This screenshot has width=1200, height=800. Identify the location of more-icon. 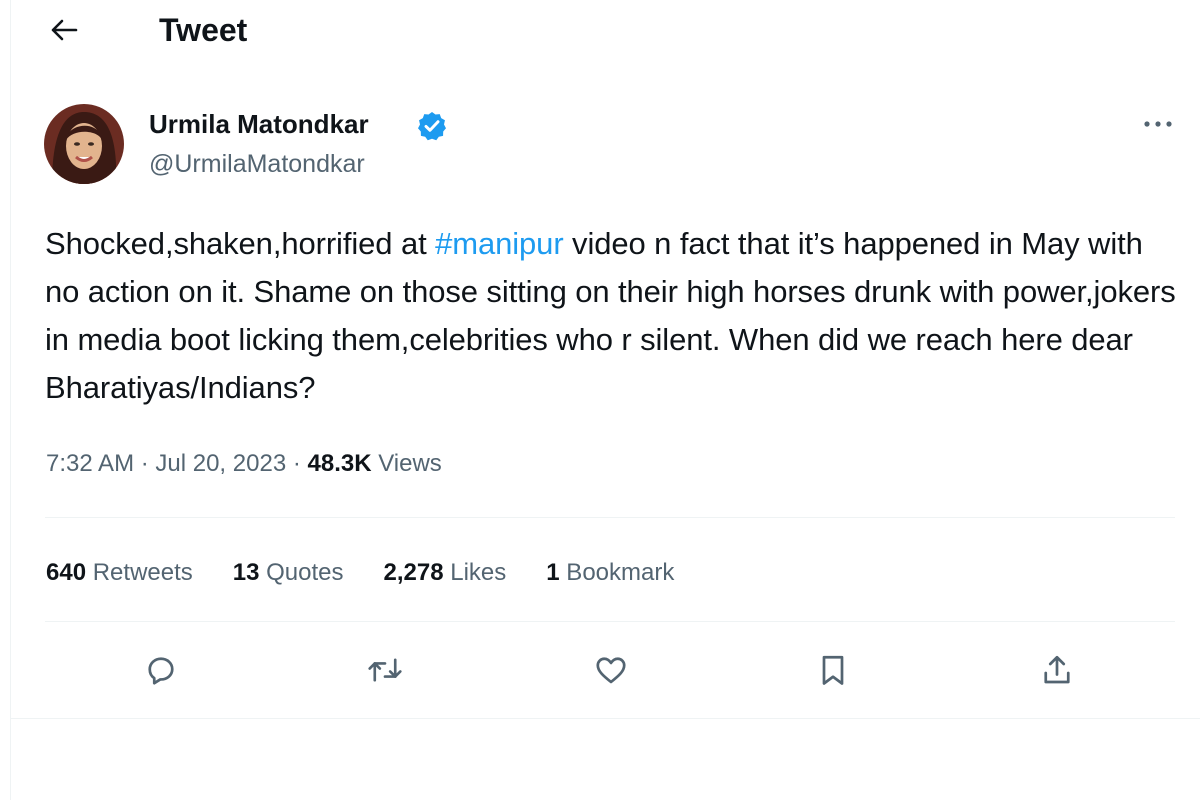
(1158, 124).